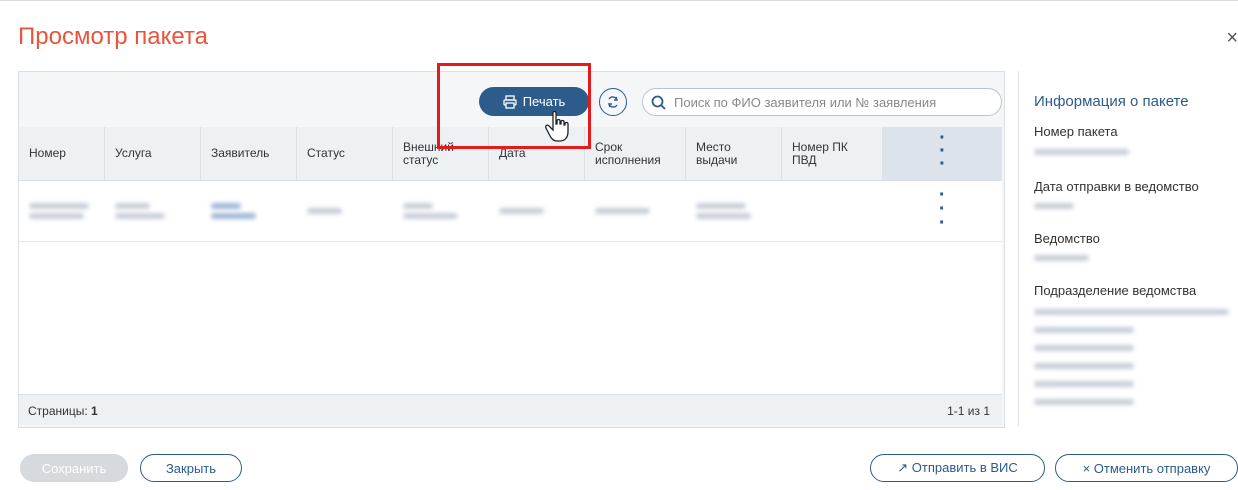 Image resolution: width=1238 pixels, height=490 pixels. Describe the element at coordinates (557, 126) in the screenshot. I see `hand-cursor-icon` at that location.